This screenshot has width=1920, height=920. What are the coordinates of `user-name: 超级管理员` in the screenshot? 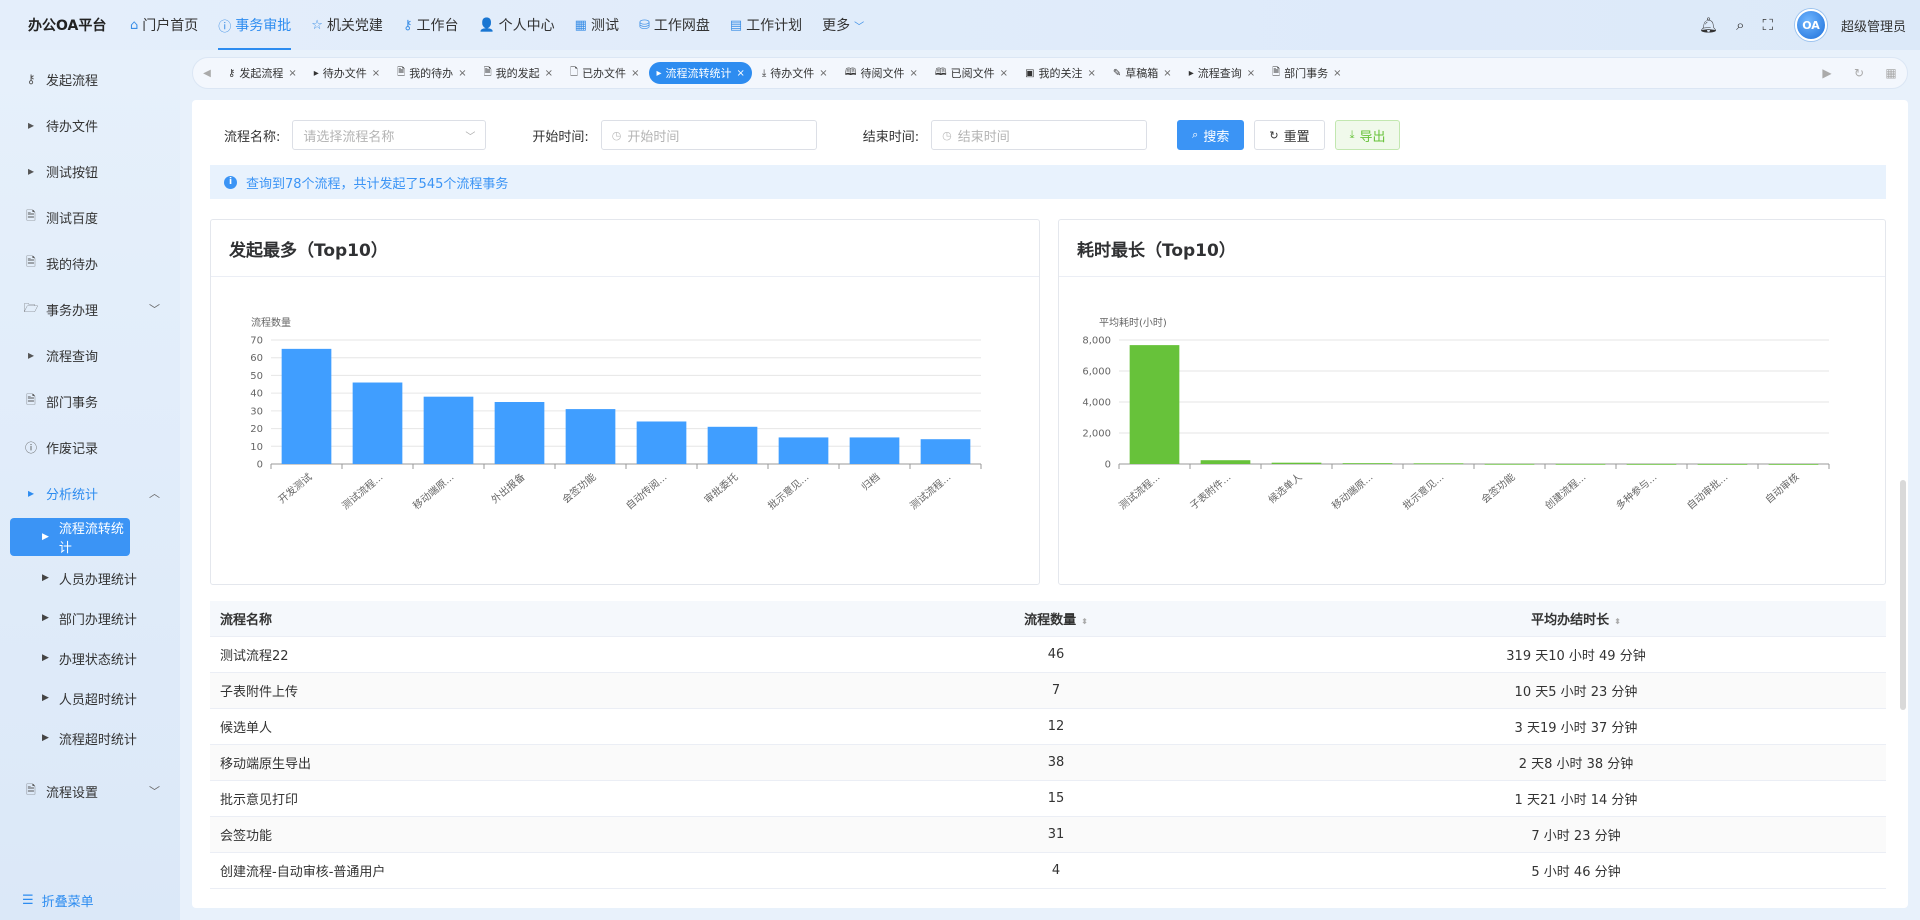 It's located at (1873, 25).